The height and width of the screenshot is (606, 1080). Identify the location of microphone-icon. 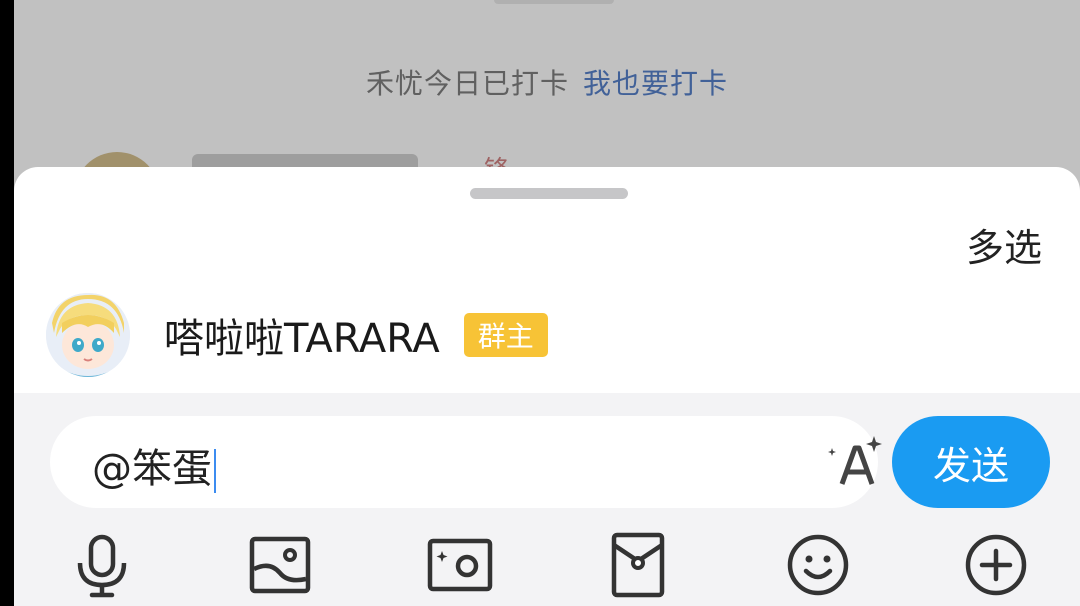
(102, 565).